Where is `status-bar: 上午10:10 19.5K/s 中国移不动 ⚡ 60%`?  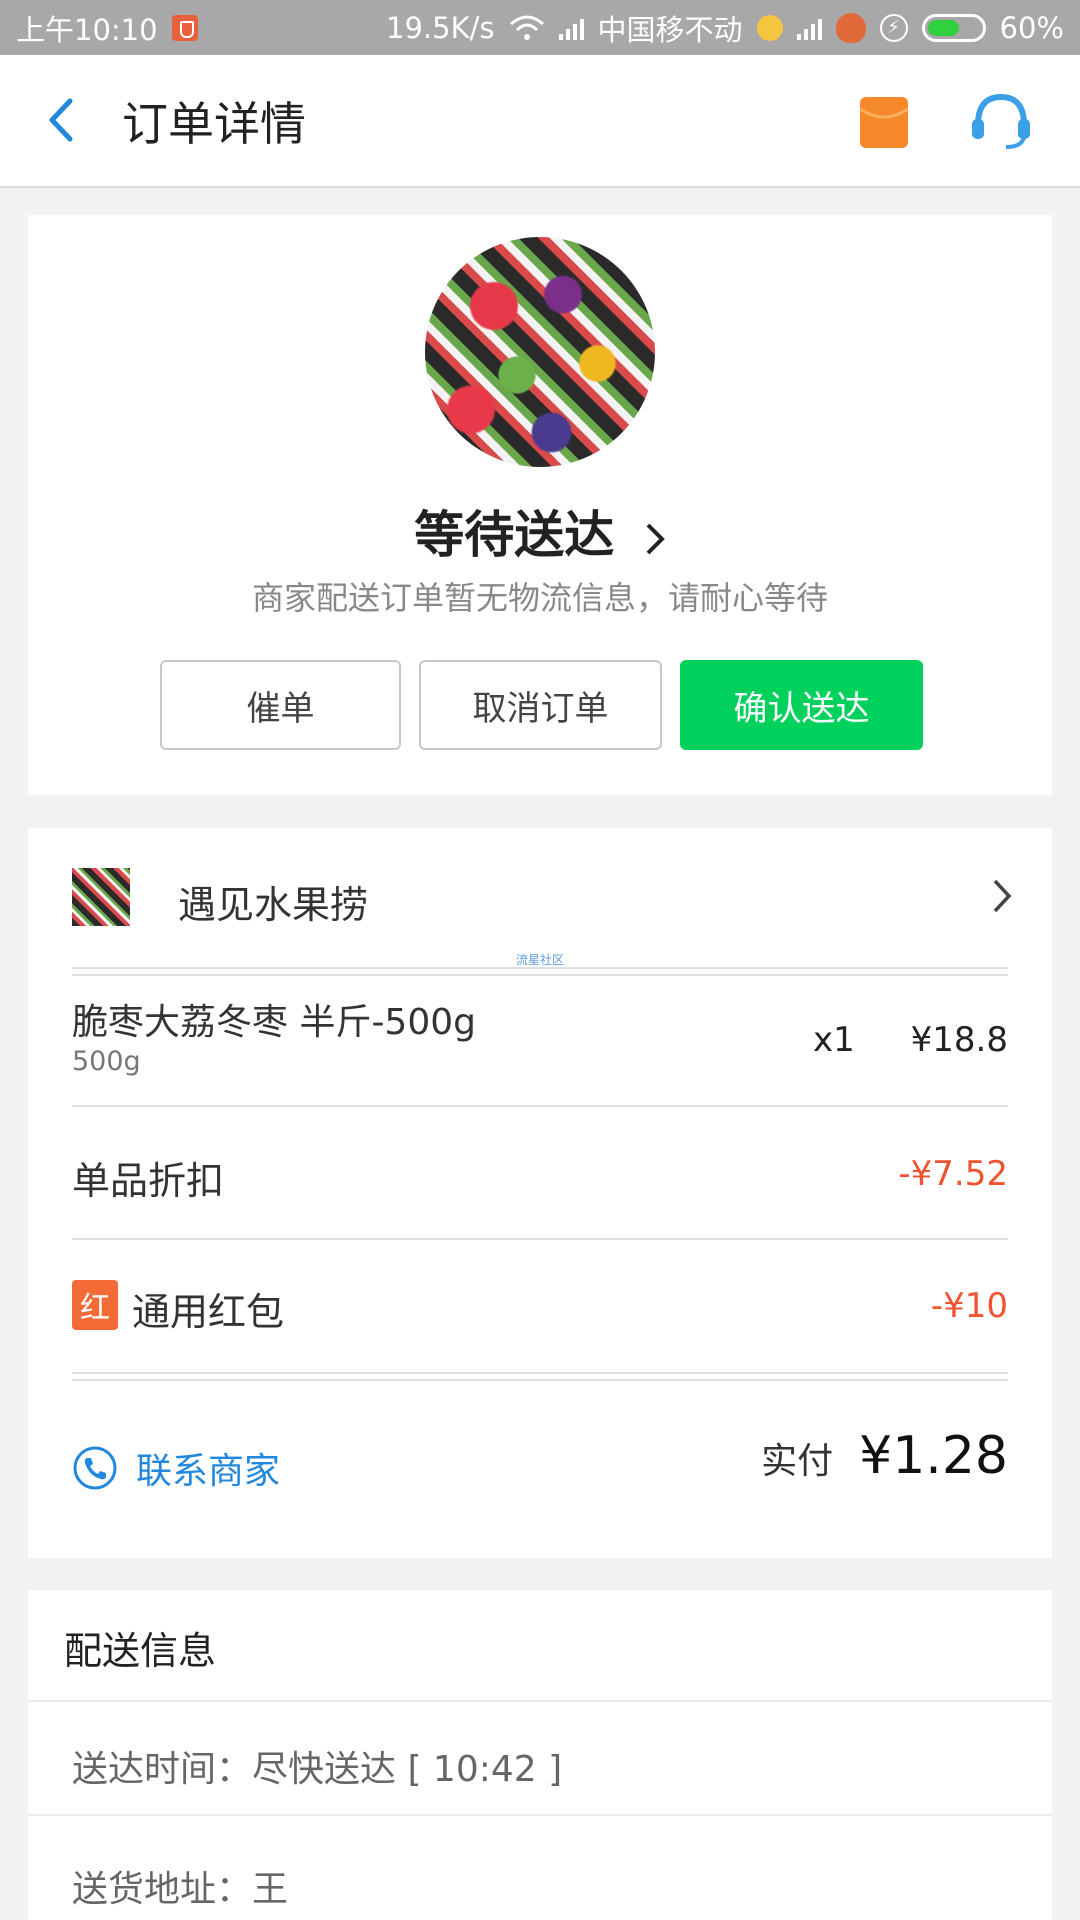 status-bar: 上午10:10 19.5K/s 中国移不动 ⚡ 60% is located at coordinates (540, 27).